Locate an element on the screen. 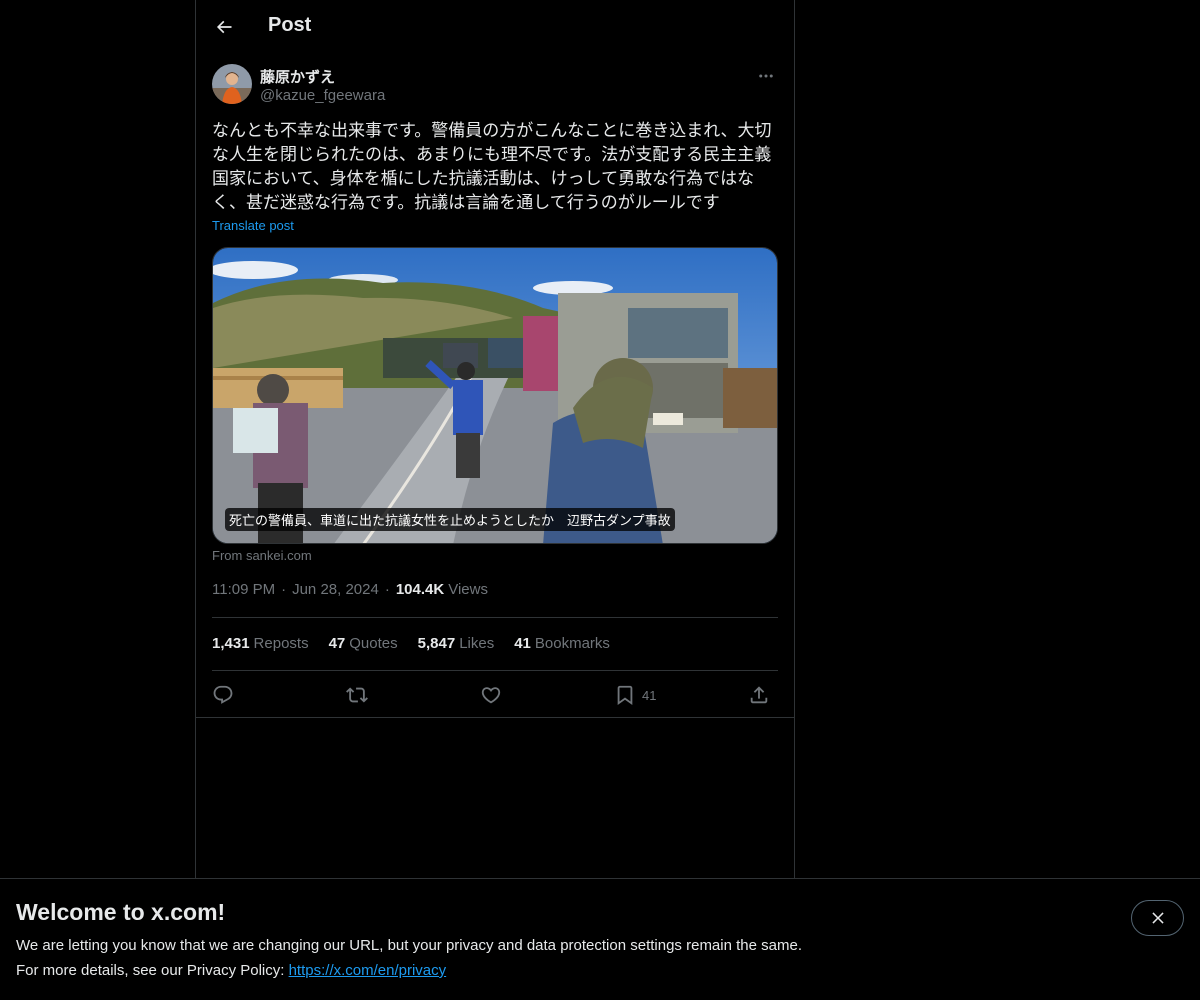 Image resolution: width=1200 pixels, height=1000 pixels. post-time: 11:09 PM is located at coordinates (243, 589).